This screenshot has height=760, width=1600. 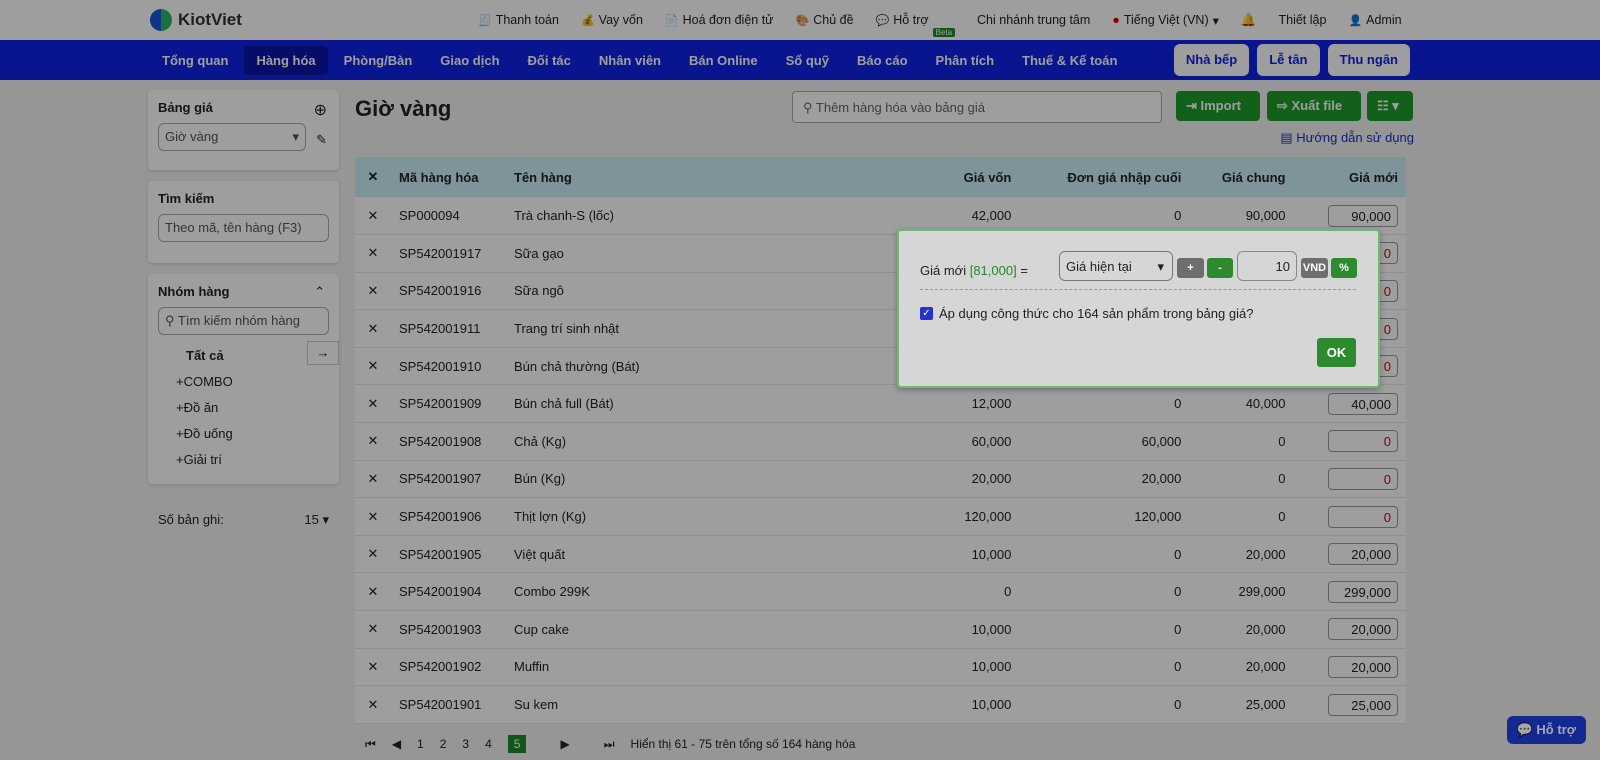 I want to click on vnd-button: VND, so click(x=1314, y=268).